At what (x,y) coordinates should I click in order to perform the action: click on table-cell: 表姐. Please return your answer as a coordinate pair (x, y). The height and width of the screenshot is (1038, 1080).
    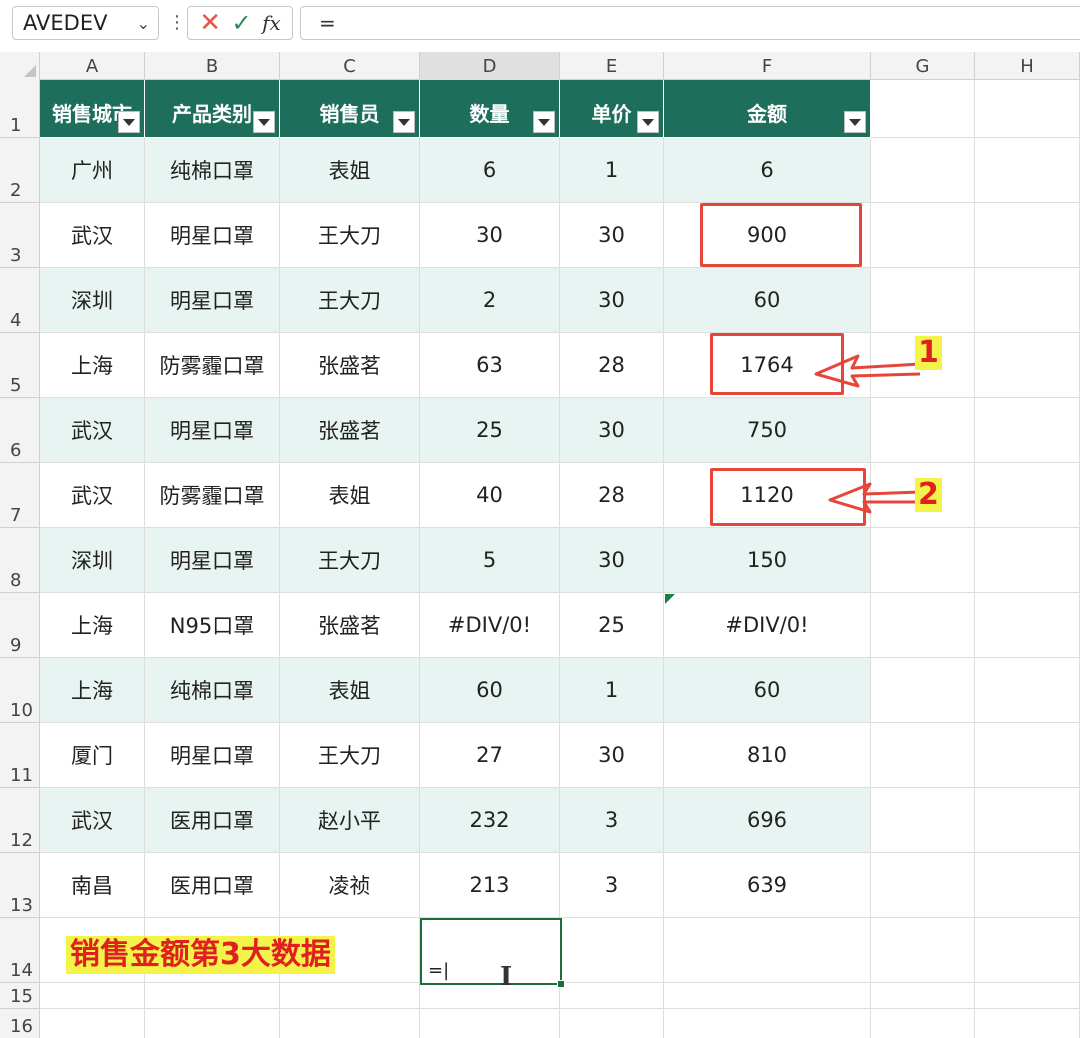
    Looking at the image, I should click on (350, 170).